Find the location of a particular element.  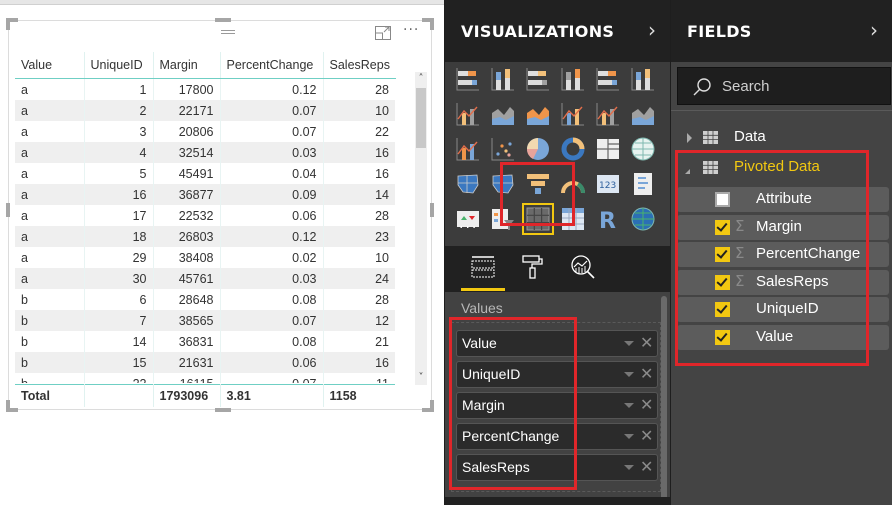

column-header-salesreps: SalesReps is located at coordinates (359, 65).